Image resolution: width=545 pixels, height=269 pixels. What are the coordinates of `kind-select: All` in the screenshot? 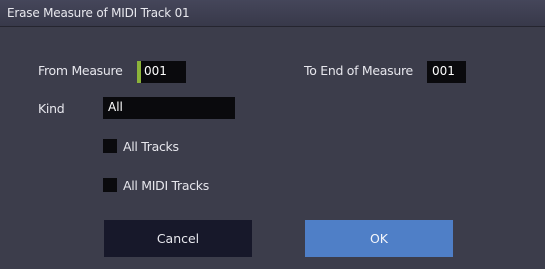 It's located at (169, 108).